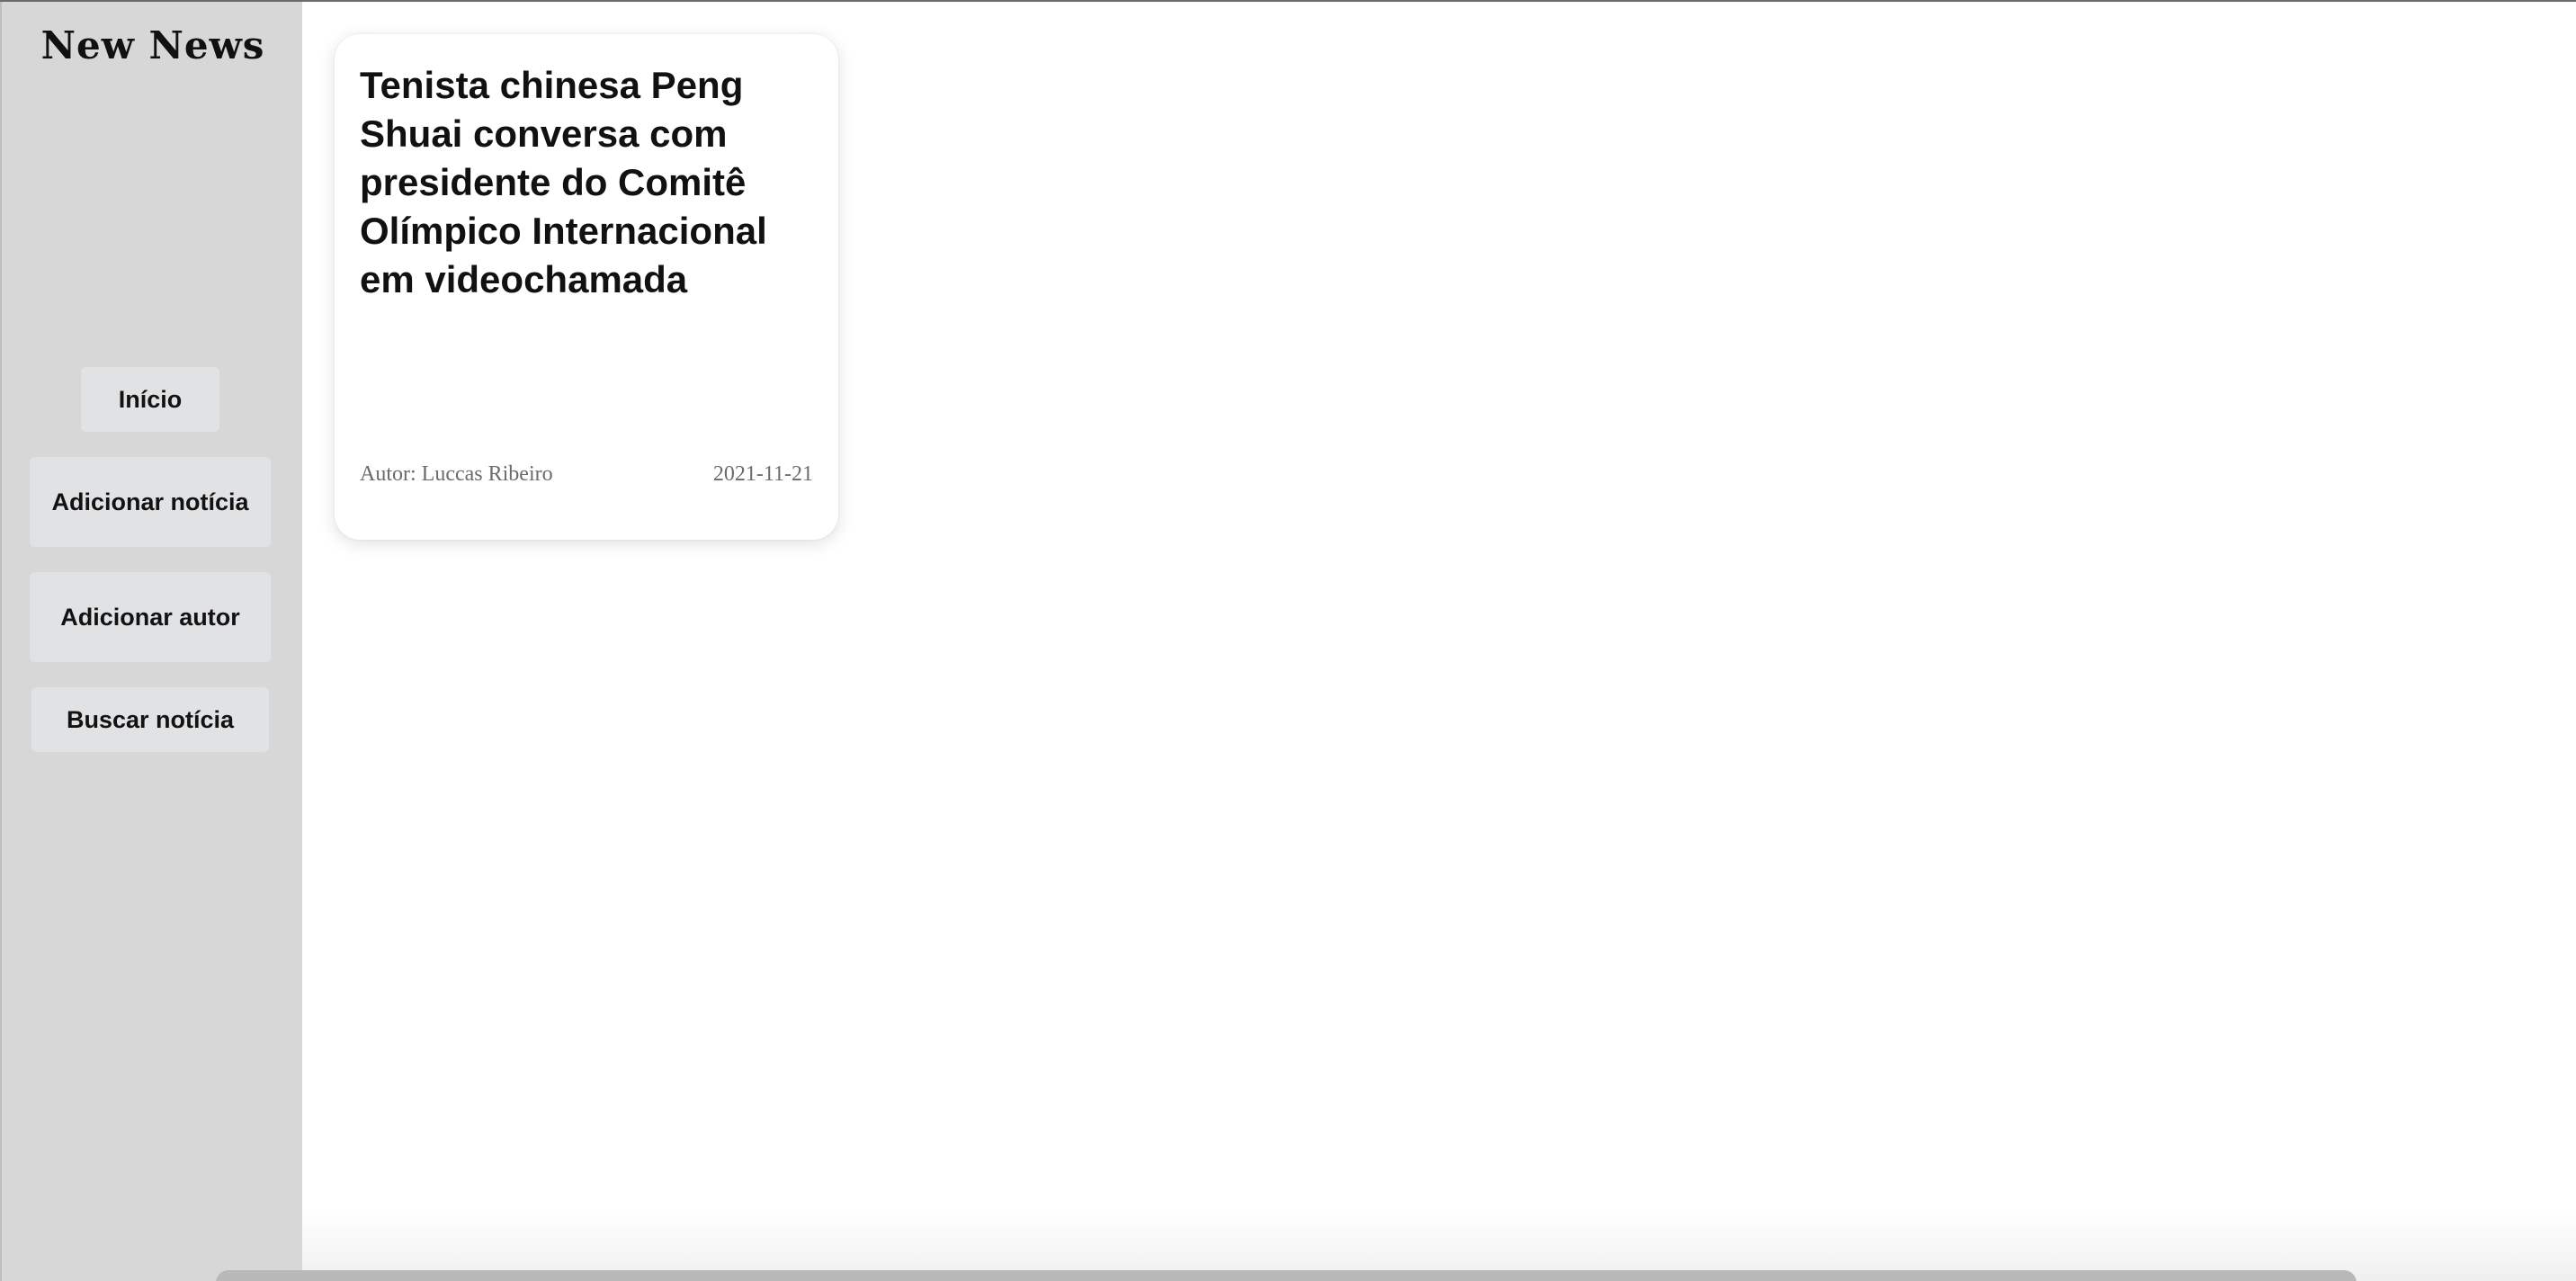 This screenshot has height=1281, width=2576. What do you see at coordinates (762, 474) in the screenshot?
I see `news-date: 2021-11-21` at bounding box center [762, 474].